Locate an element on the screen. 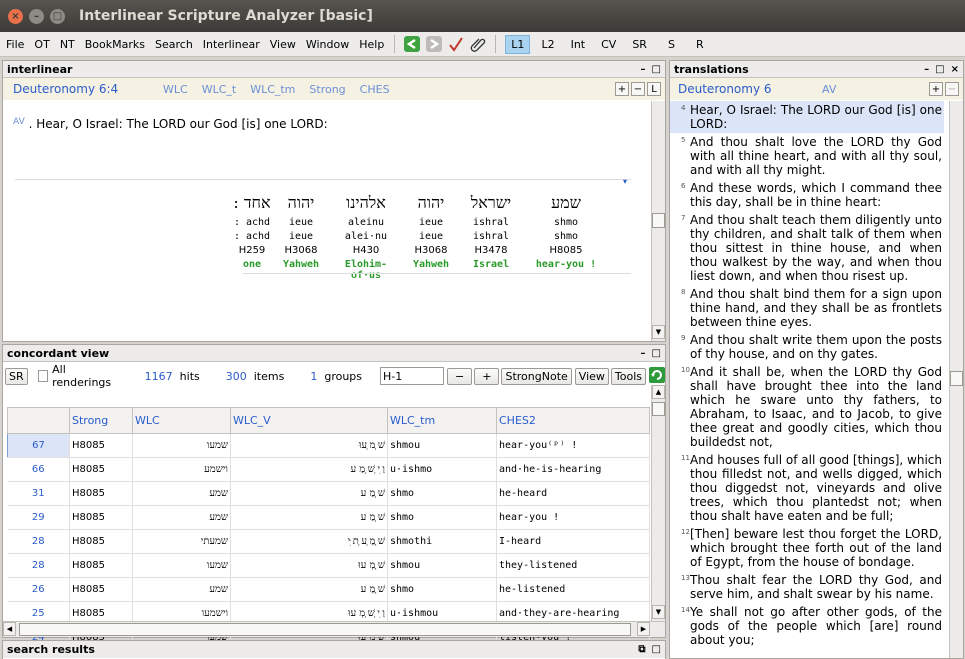 This screenshot has height=659, width=965. strong-search-input is located at coordinates (412, 376).